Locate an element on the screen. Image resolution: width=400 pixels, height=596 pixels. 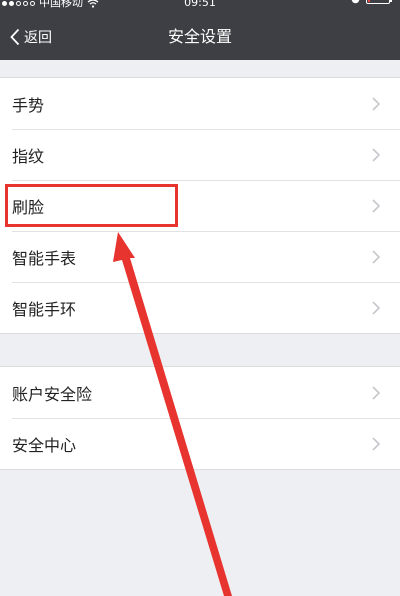
row-security-center: 安全中心 is located at coordinates (200, 443).